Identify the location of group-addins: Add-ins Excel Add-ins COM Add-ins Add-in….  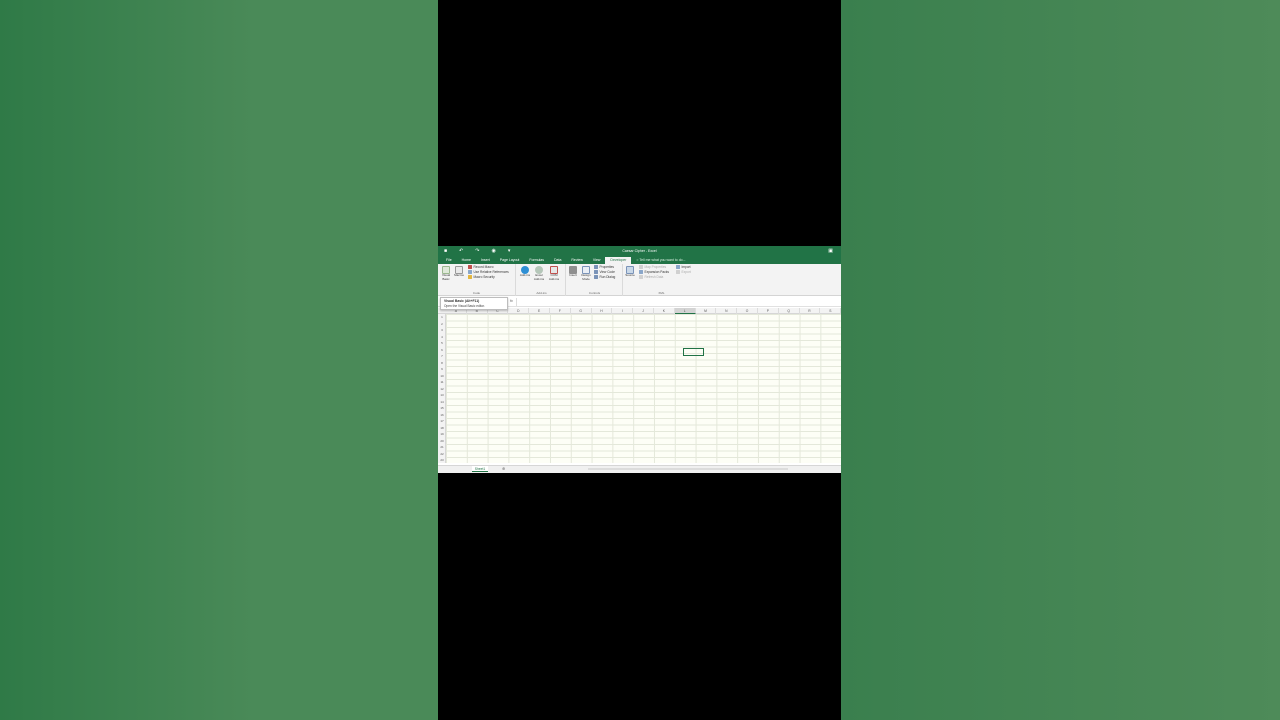
(542, 280).